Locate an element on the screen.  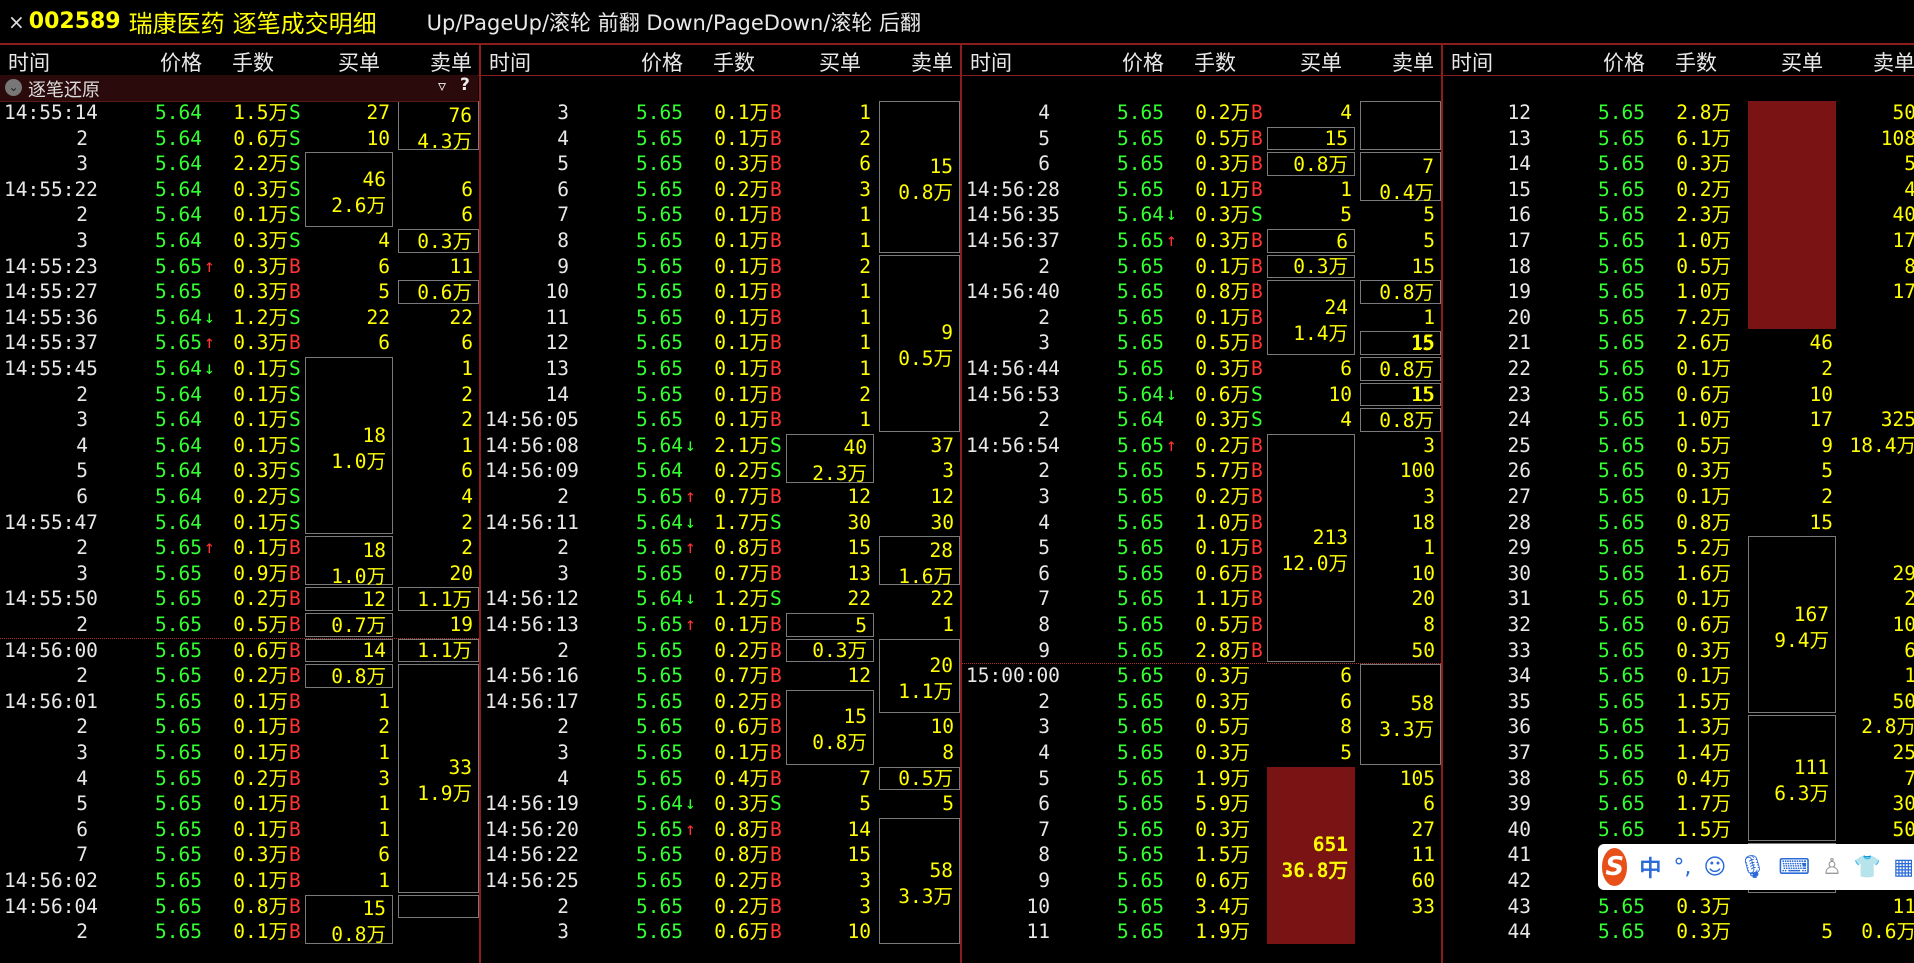
tick-row: 2 5.65 5.7万 B 100 is located at coordinates (1201, 471).